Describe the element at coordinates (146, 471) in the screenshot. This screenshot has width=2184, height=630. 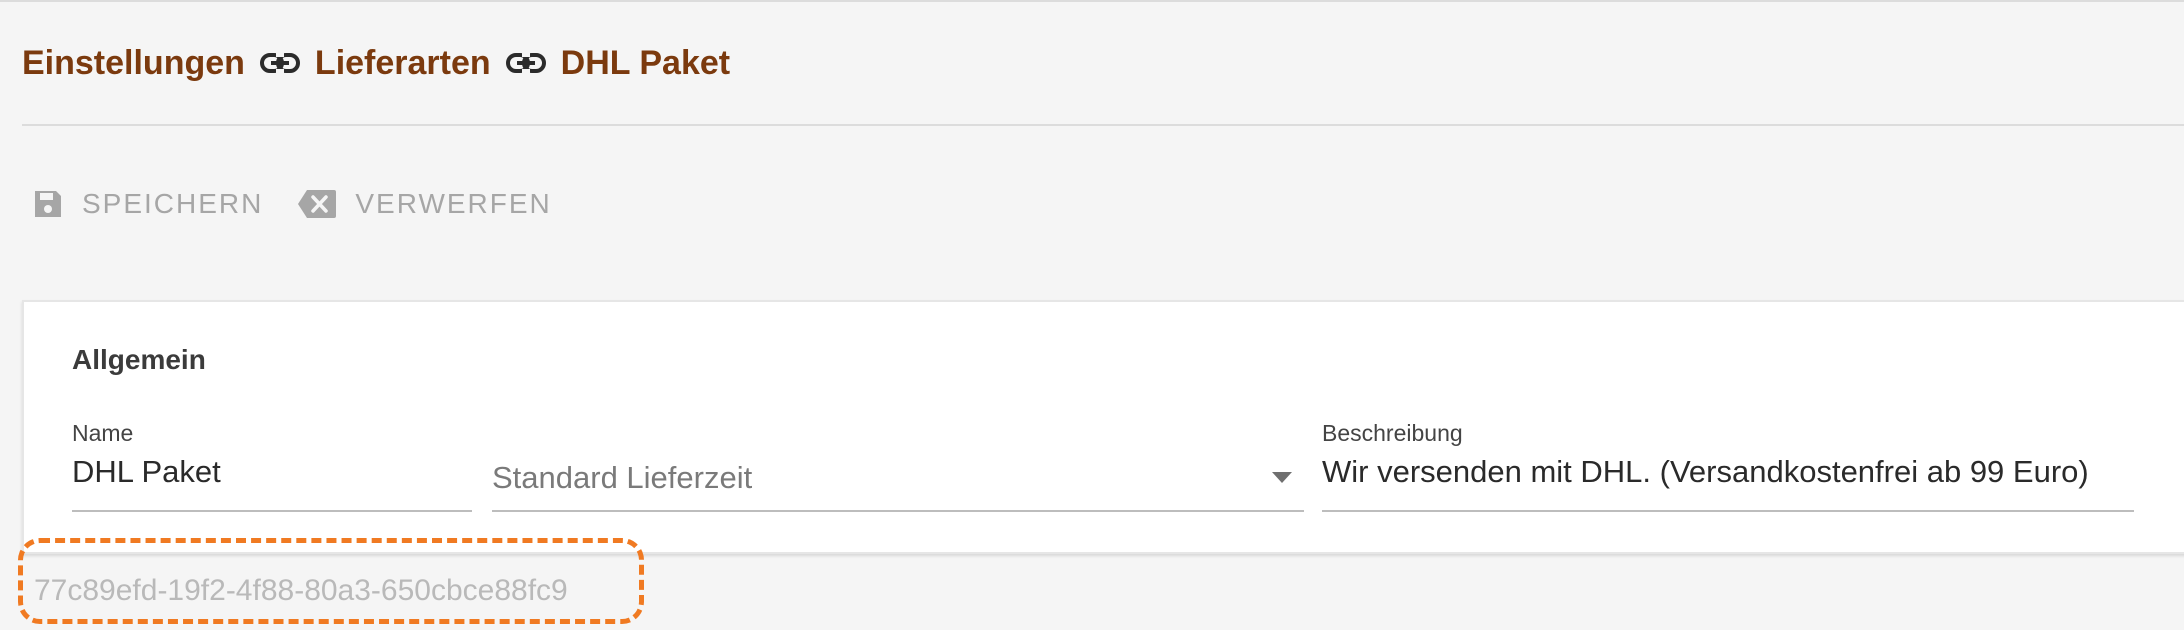
I see `name-field-value: DHL Paket` at that location.